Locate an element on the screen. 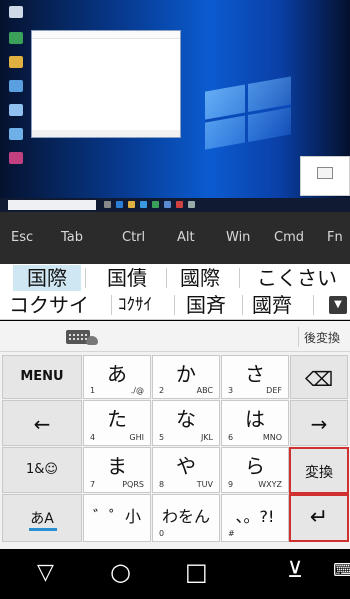  keyboard-toolbar: 後変換 is located at coordinates (175, 336).